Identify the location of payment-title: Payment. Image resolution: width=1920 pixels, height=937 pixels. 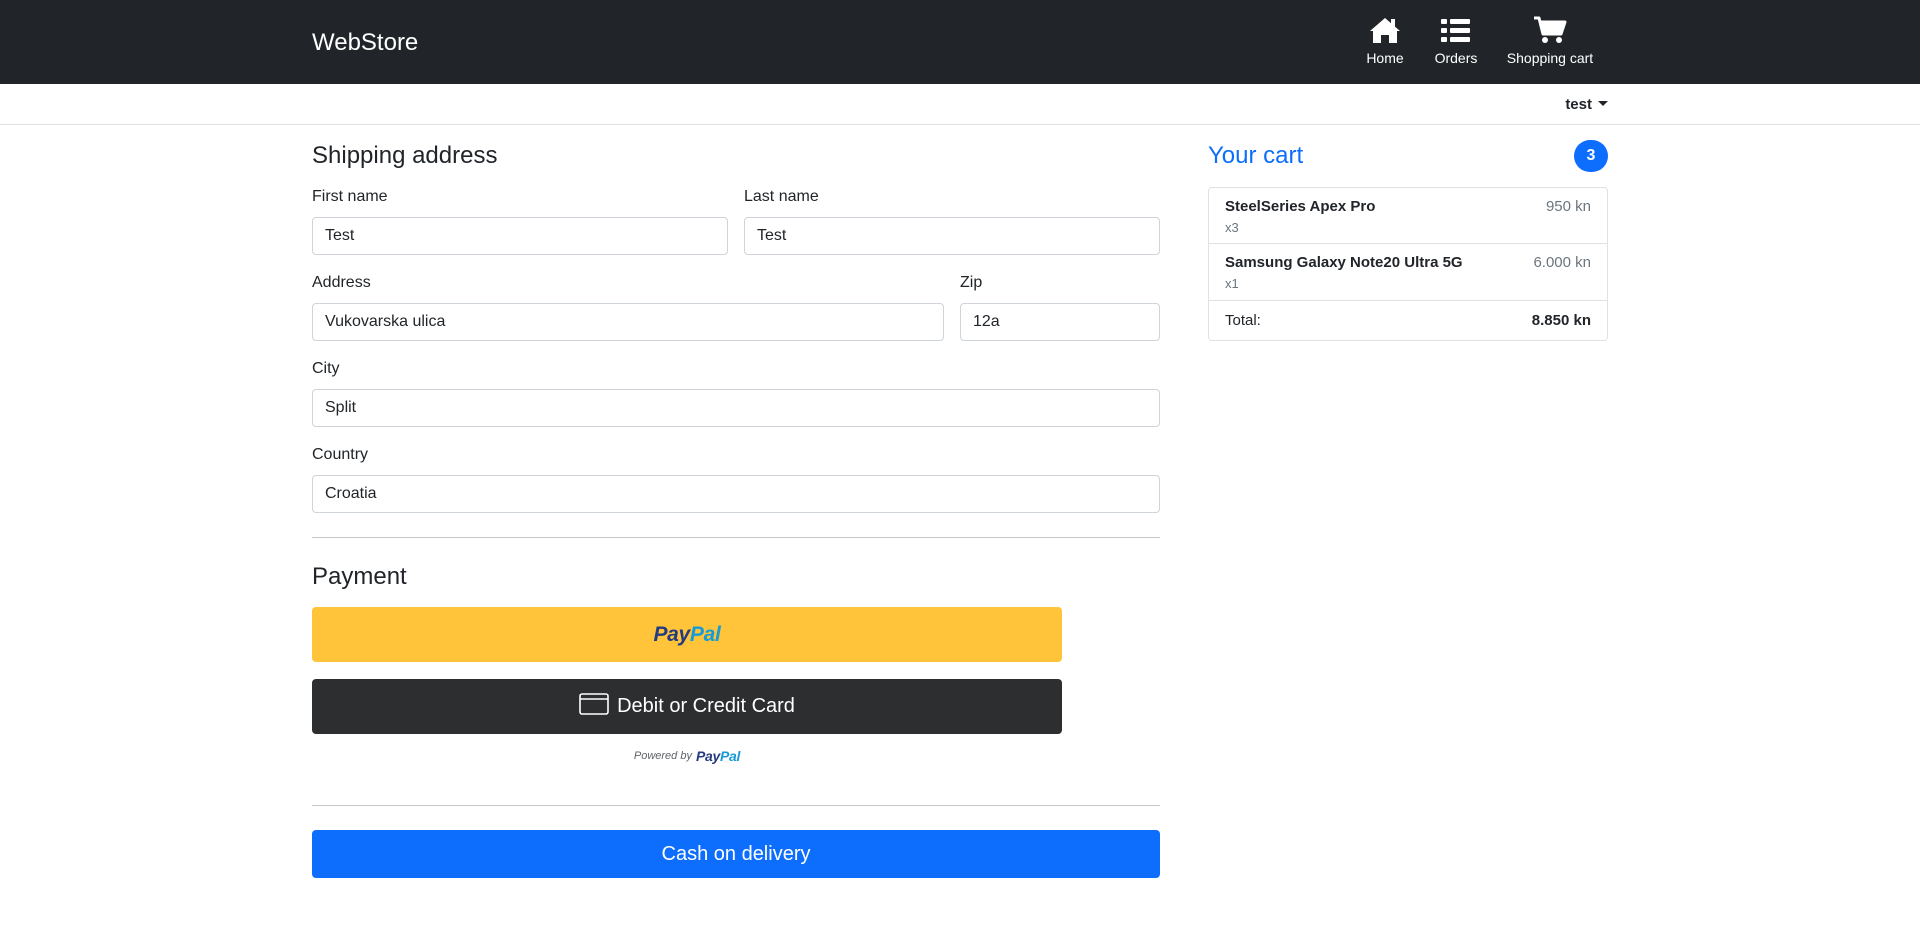
(359, 576).